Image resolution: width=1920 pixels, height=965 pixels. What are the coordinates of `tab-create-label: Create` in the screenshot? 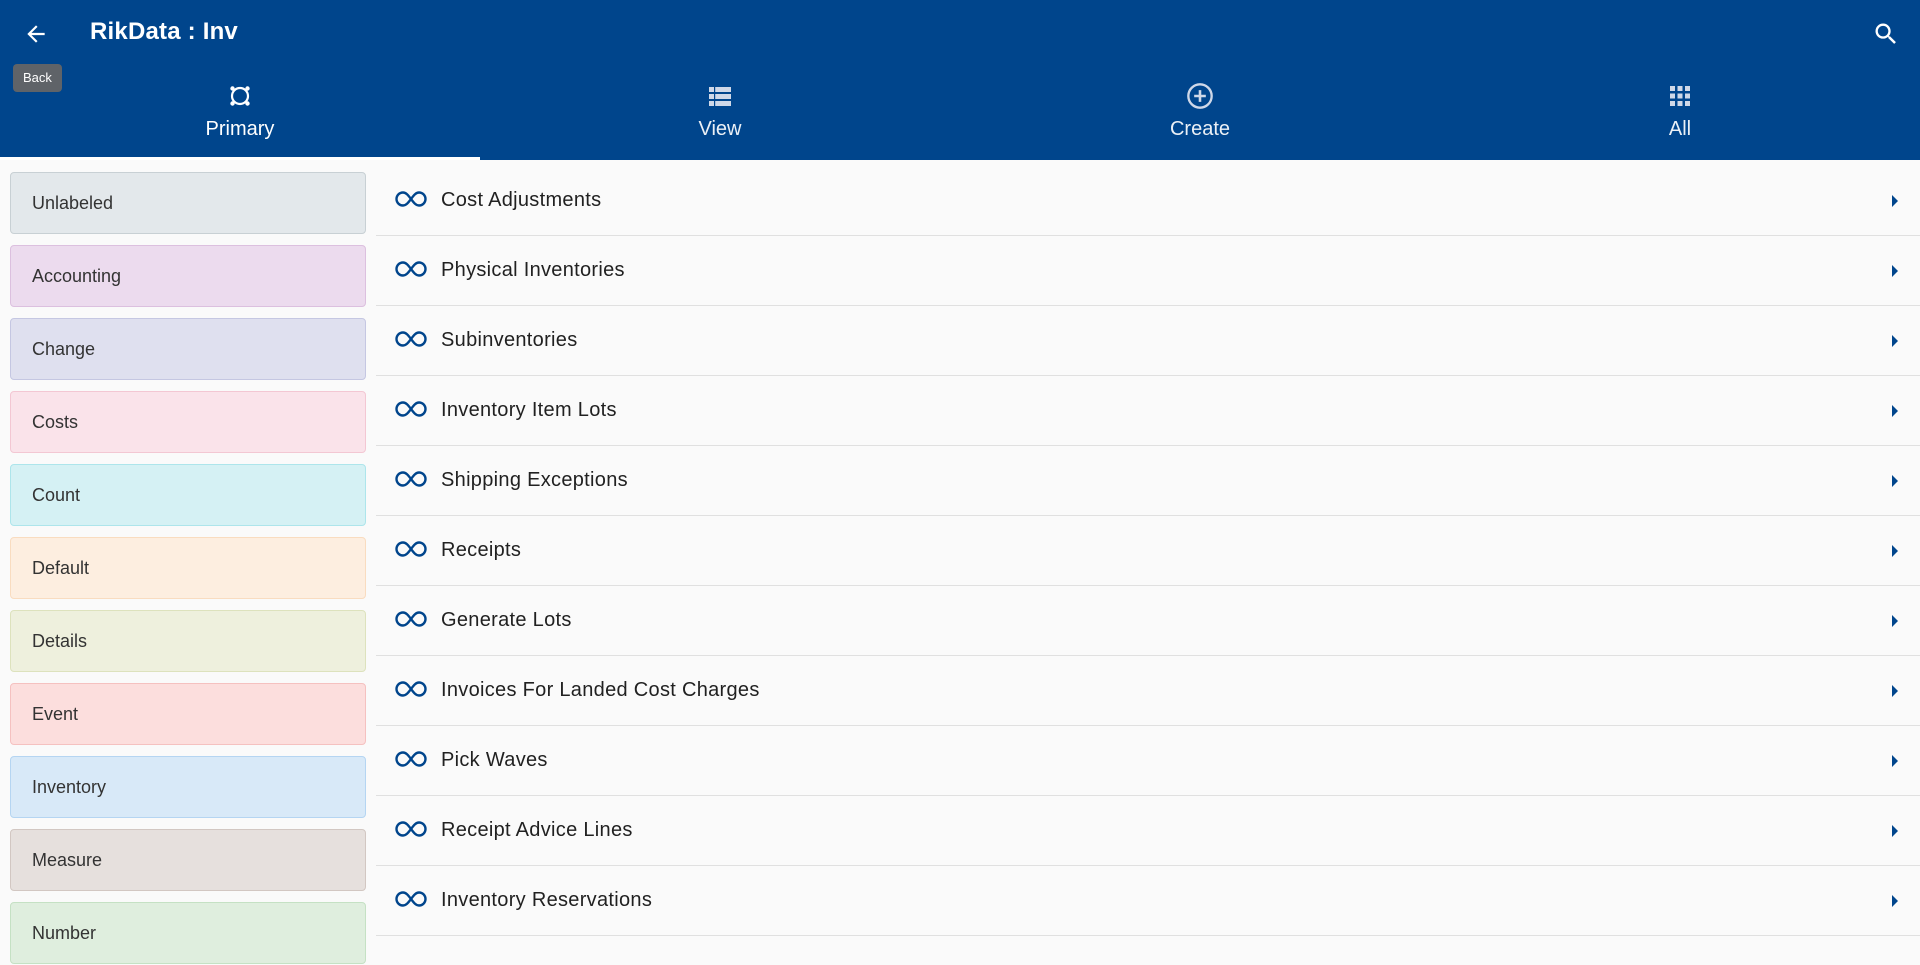 It's located at (1200, 129).